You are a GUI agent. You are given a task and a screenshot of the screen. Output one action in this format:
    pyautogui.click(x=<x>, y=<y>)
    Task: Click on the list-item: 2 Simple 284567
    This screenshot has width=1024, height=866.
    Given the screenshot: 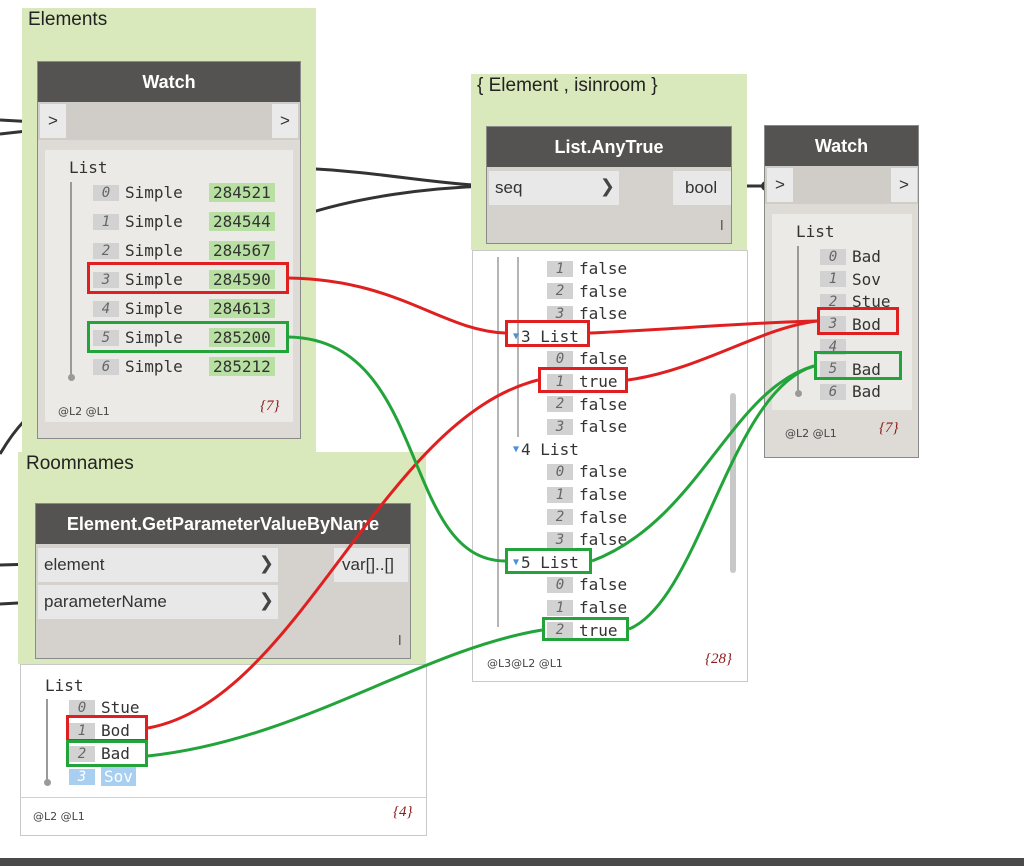 What is the action you would take?
    pyautogui.click(x=184, y=250)
    